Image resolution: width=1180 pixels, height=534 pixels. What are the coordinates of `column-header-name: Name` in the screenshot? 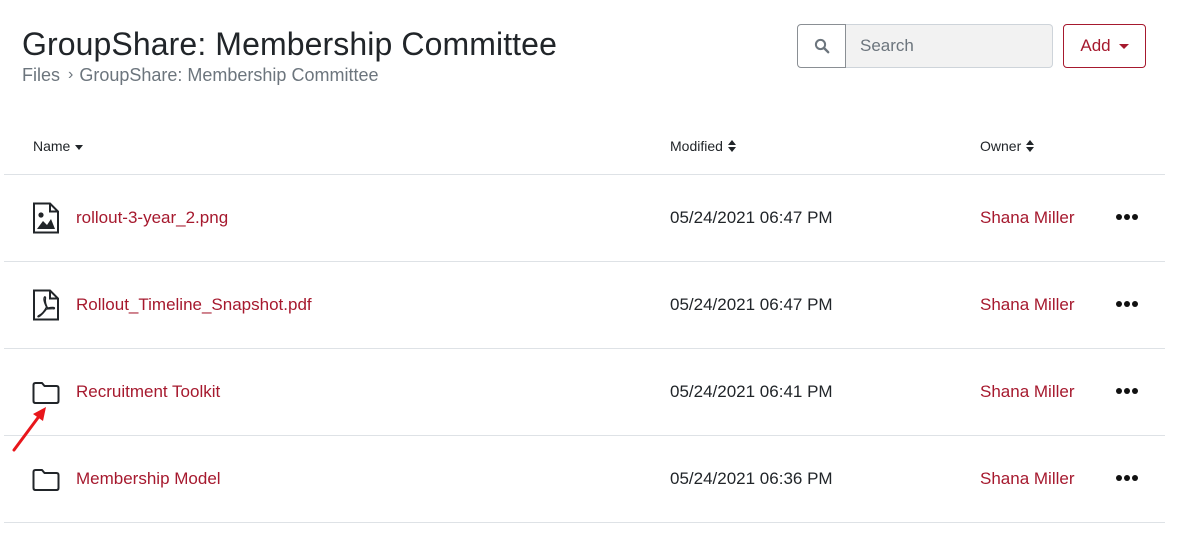 It's located at (58, 146).